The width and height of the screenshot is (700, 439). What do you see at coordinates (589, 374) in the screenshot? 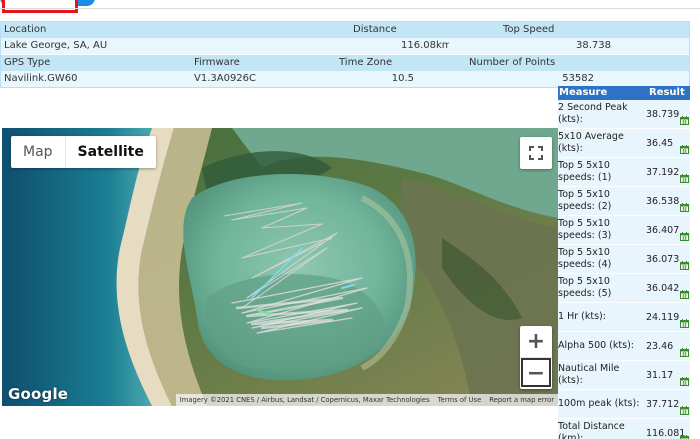
I see `measure-name: Nautical Mile (kts):` at bounding box center [589, 374].